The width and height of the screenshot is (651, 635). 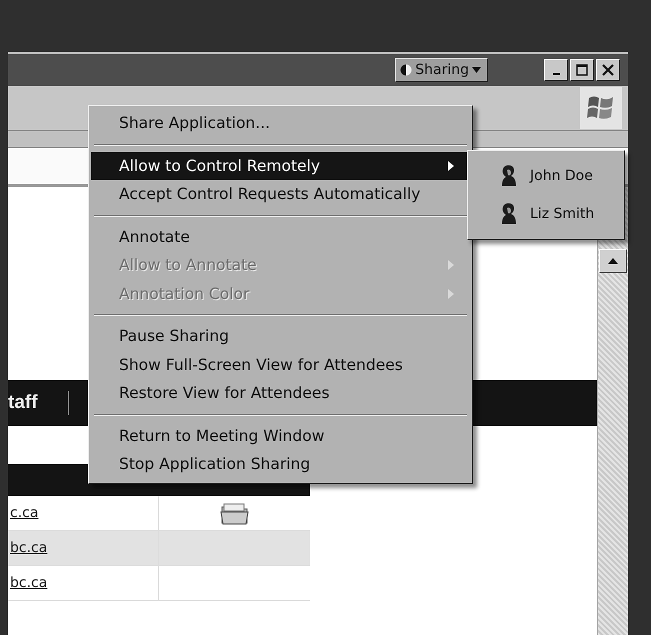 What do you see at coordinates (601, 108) in the screenshot?
I see `flag-logo-icon` at bounding box center [601, 108].